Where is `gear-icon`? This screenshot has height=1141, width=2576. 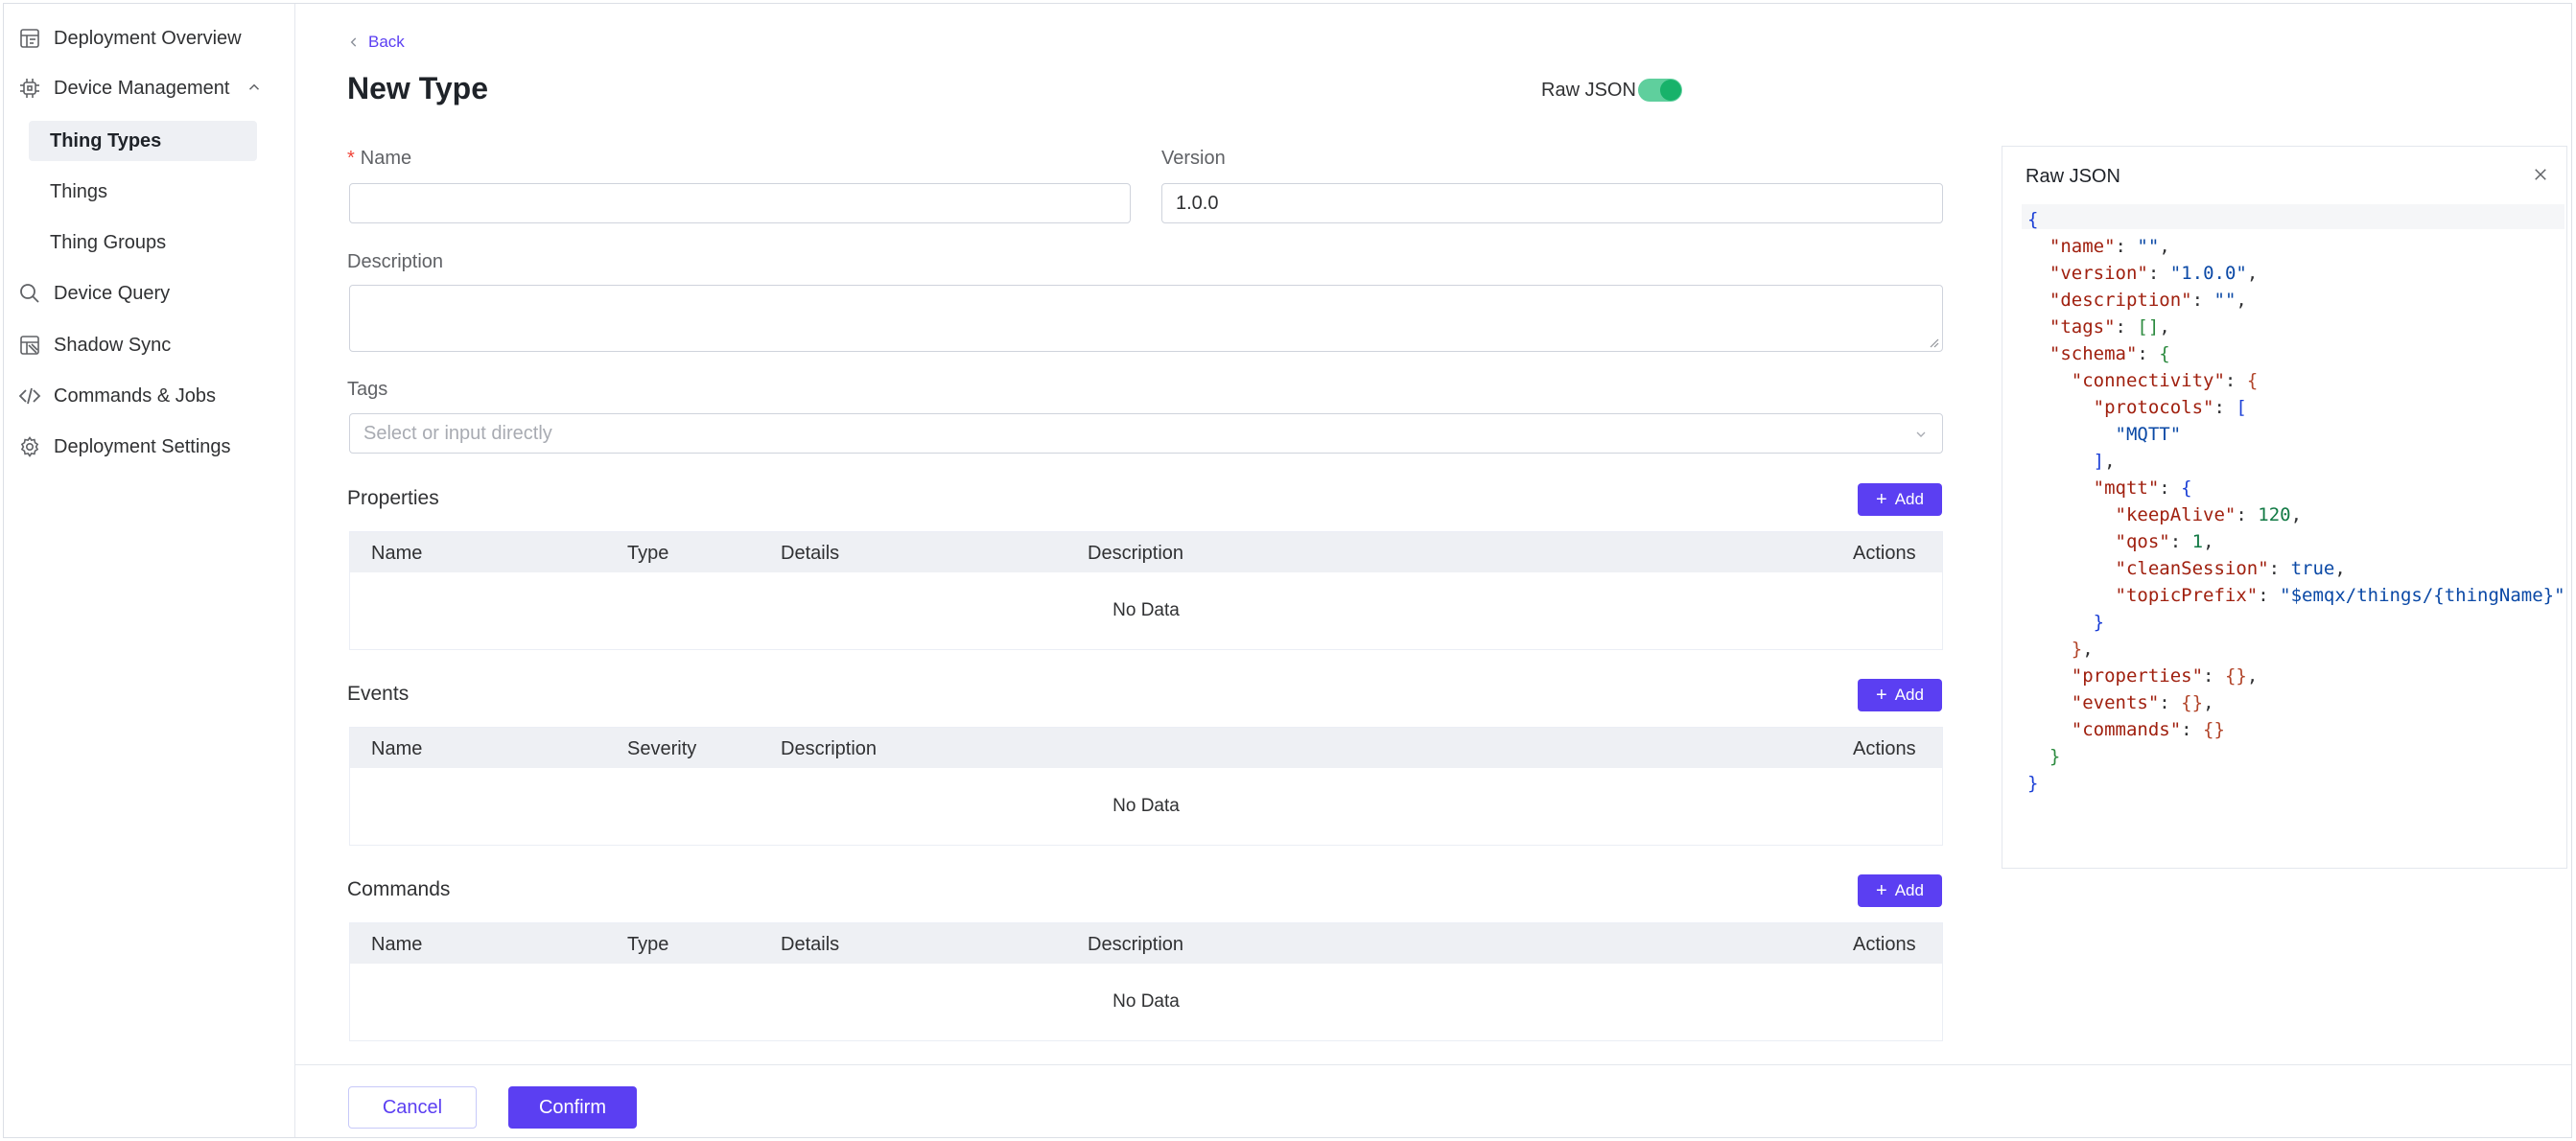
gear-icon is located at coordinates (29, 446).